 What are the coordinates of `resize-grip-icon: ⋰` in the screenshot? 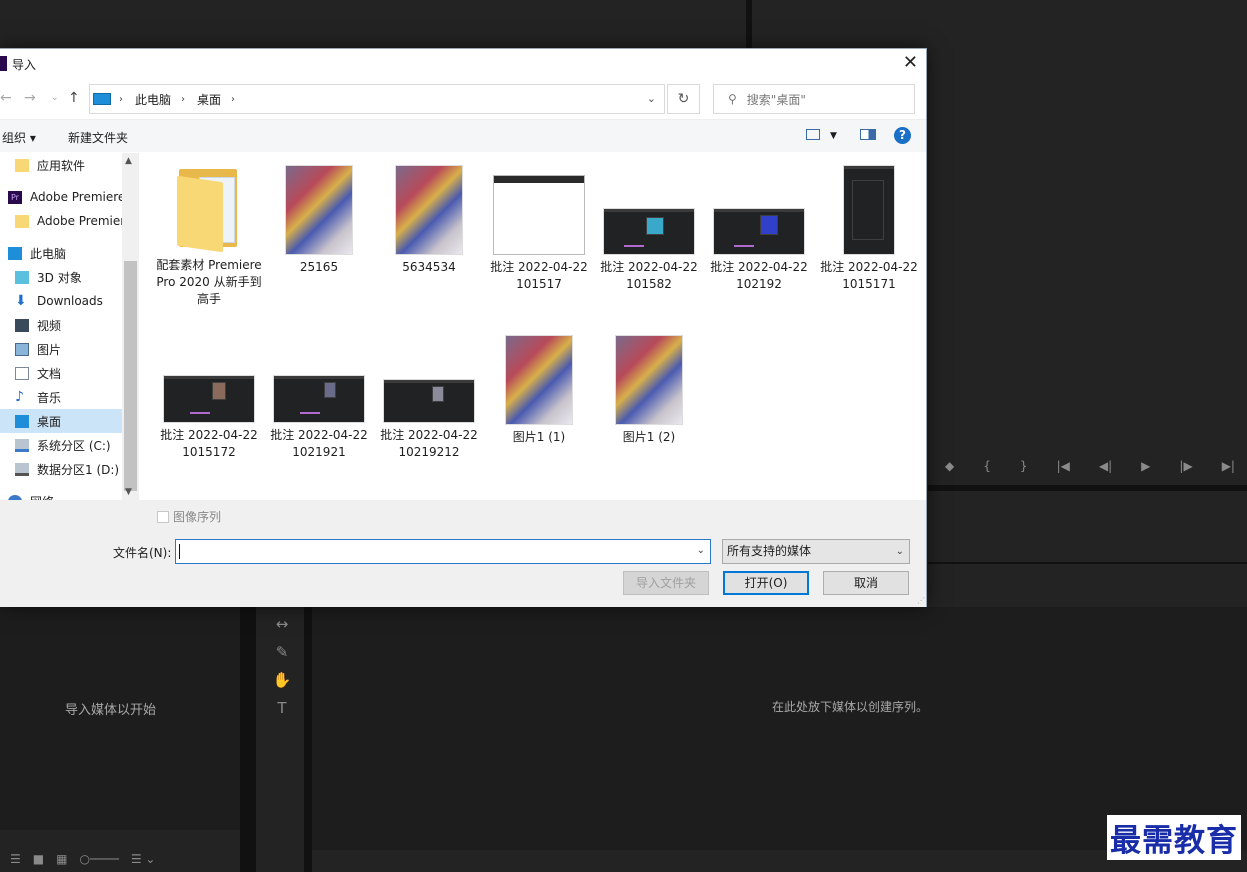 It's located at (921, 600).